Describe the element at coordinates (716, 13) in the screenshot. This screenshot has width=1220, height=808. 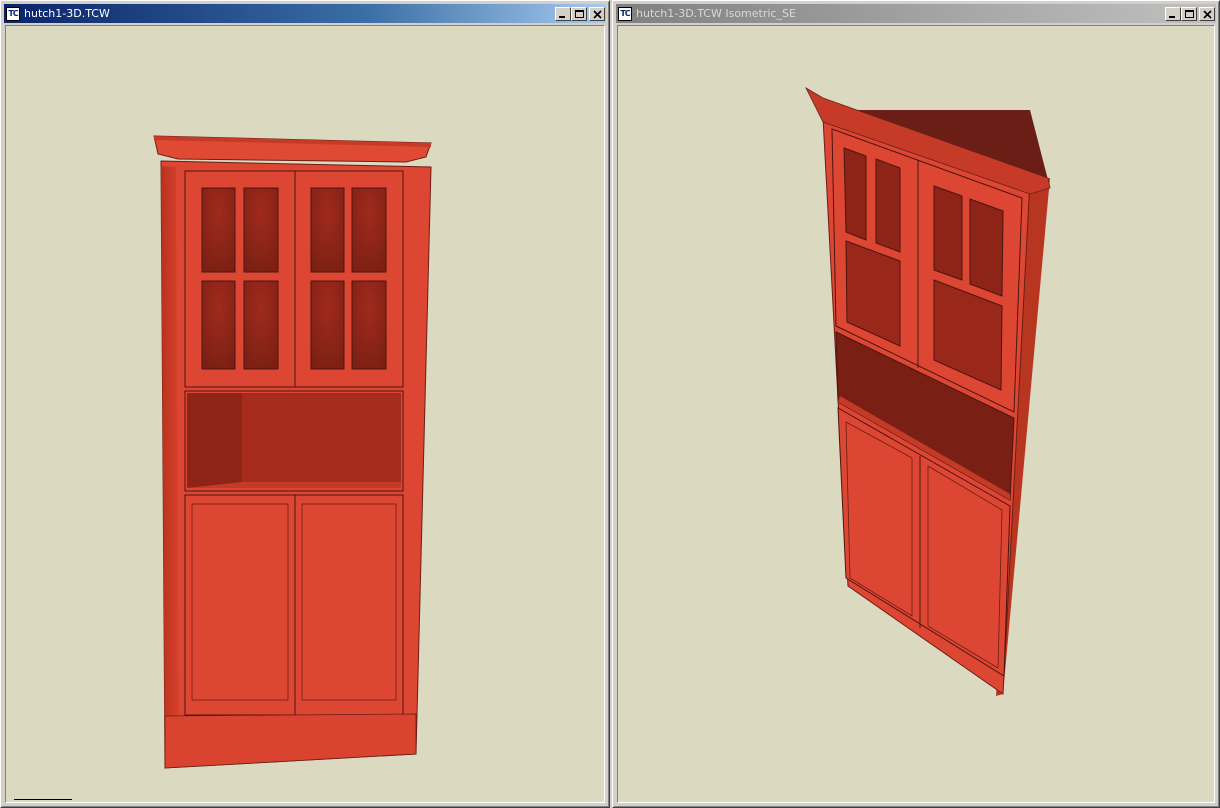
I see `window-title: hutch1-3D.TCW Isometric_SE` at that location.